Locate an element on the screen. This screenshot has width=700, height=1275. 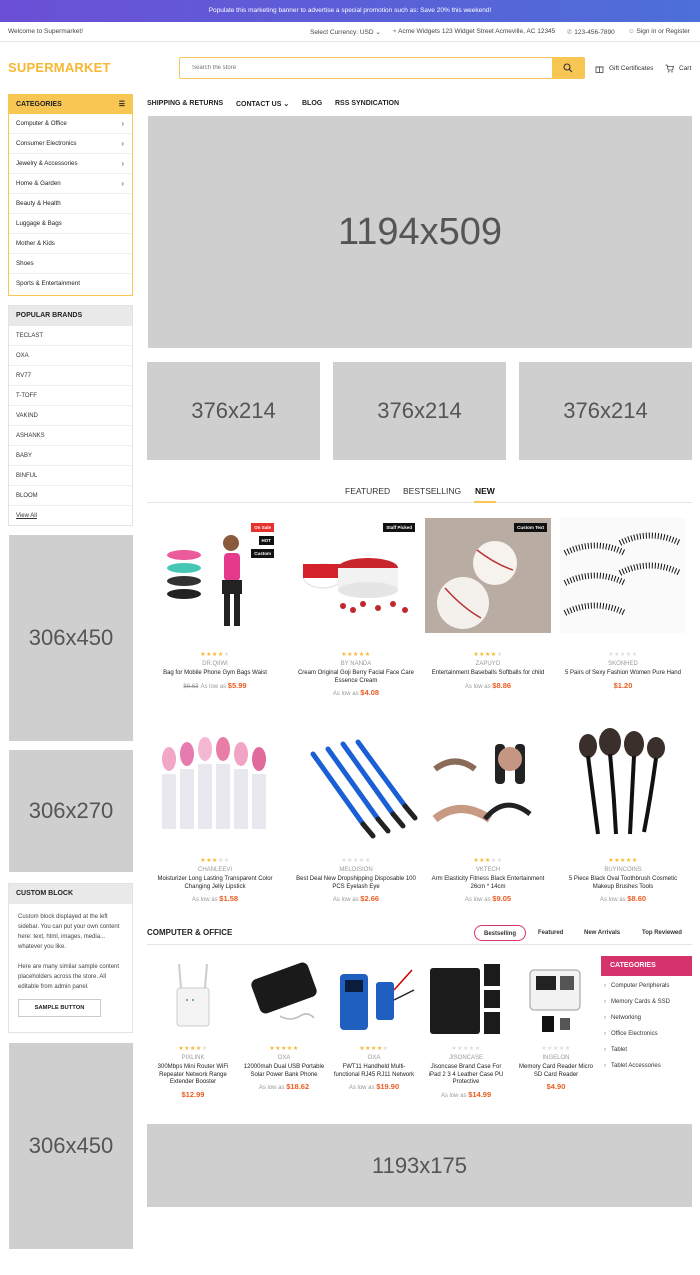
promo-banner-3: 376x214 is located at coordinates (605, 411).